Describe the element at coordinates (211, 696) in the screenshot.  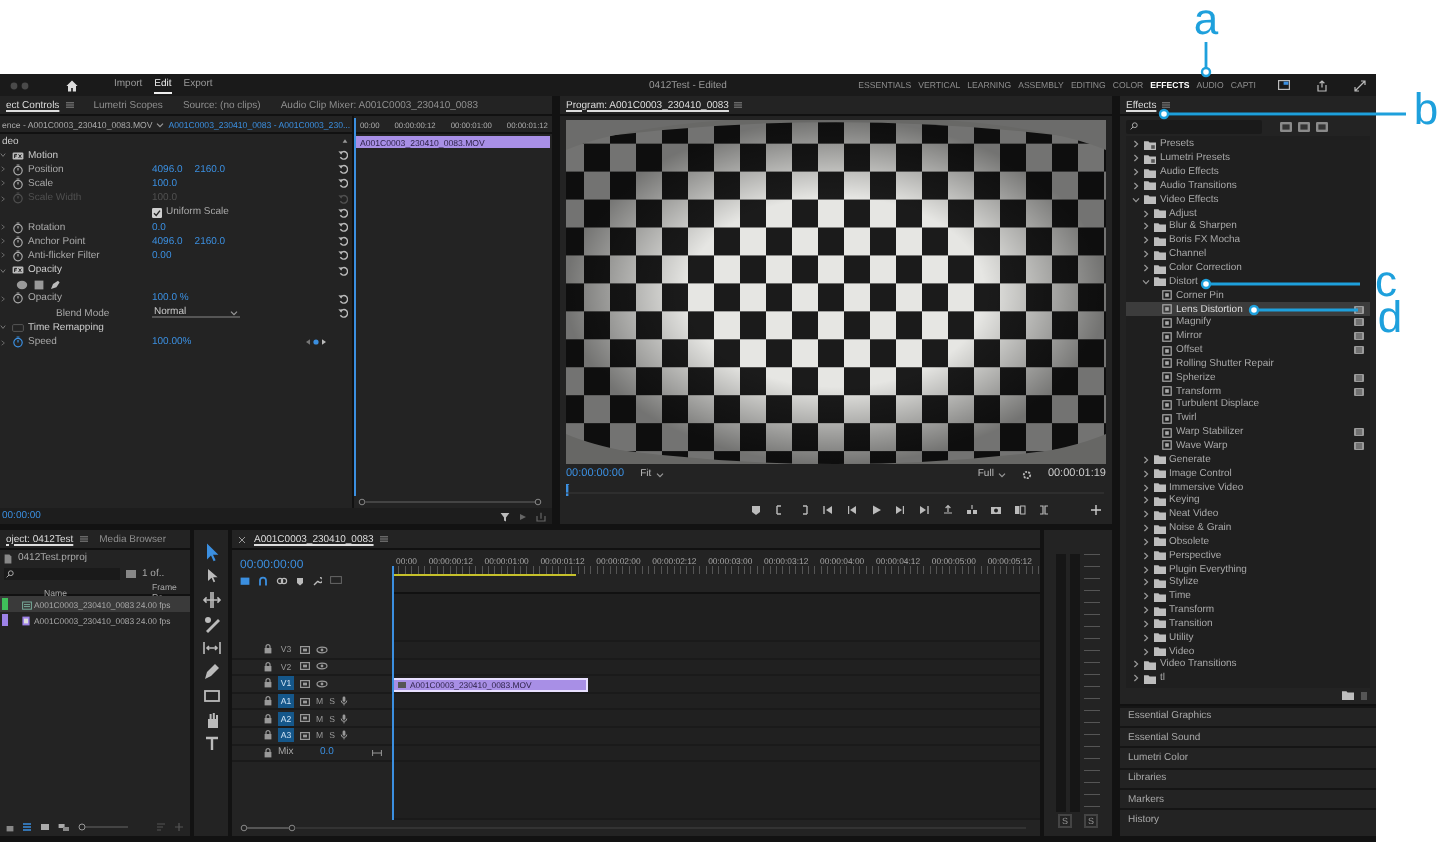
I see `rectangle-tool-icon` at that location.